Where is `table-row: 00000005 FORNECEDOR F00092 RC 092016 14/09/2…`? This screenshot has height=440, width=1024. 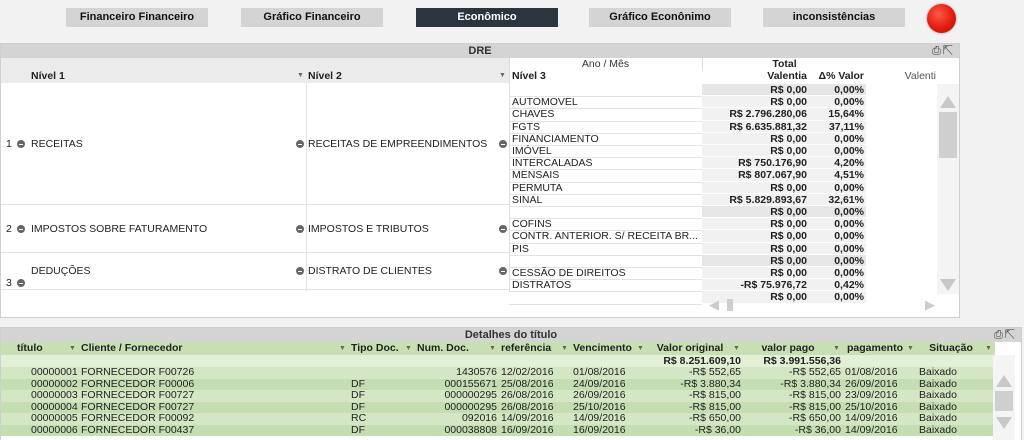
table-row: 00000005 FORNECEDOR F00092 RC 092016 14/09/2… is located at coordinates (498, 419).